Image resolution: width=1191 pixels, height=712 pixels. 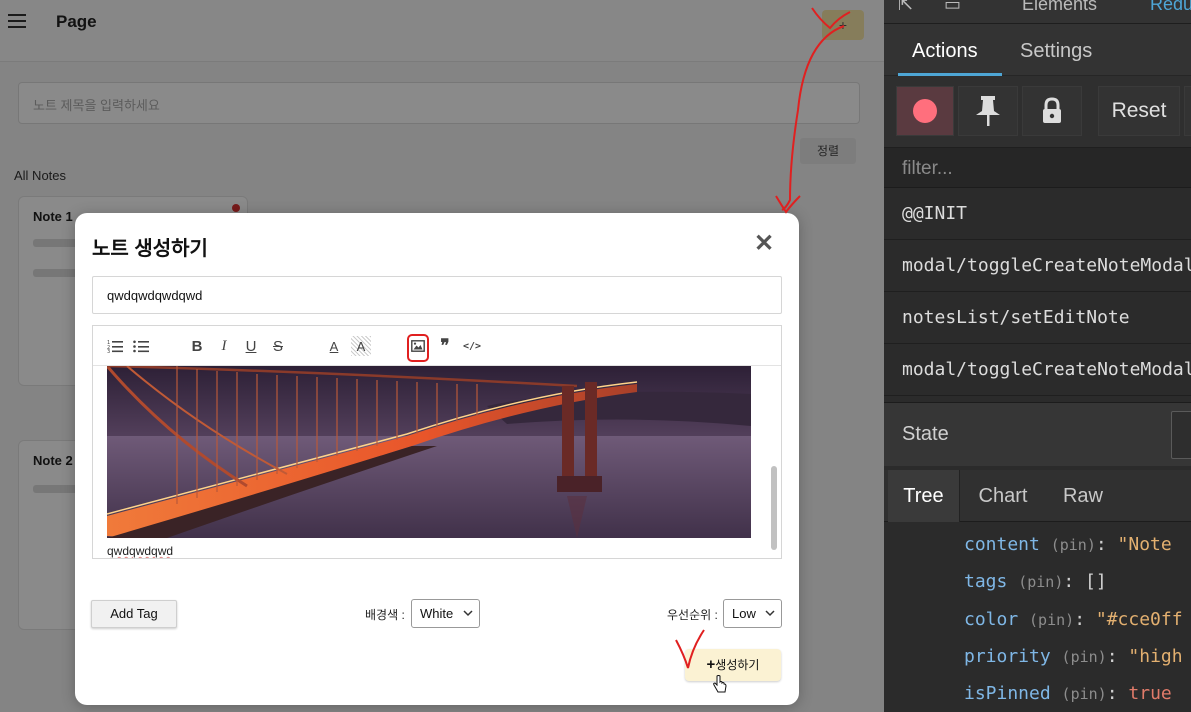 I want to click on state-view-tabs: Tree Chart Raw, so click(x=1037, y=496).